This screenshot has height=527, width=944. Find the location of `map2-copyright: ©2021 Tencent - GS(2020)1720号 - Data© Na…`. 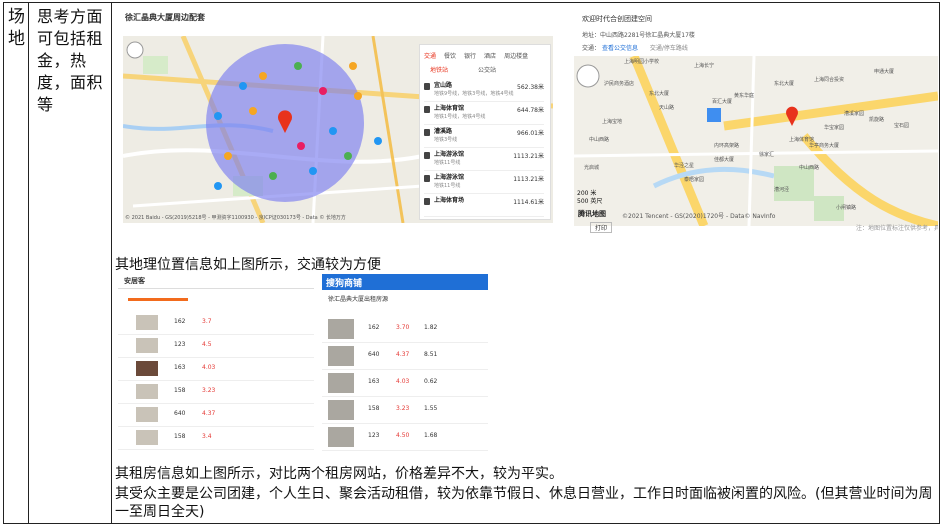

map2-copyright: ©2021 Tencent - GS(2020)1720号 - Data© Na… is located at coordinates (699, 216).